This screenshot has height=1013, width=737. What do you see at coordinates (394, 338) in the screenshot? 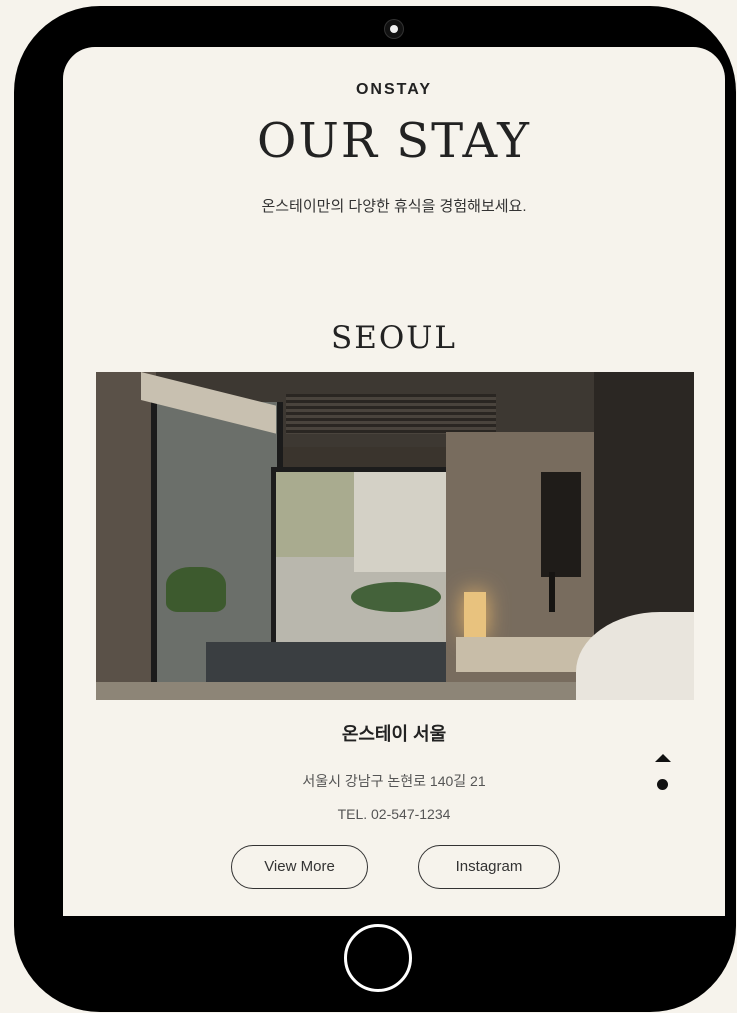
I see `city-title: SEOUL` at bounding box center [394, 338].